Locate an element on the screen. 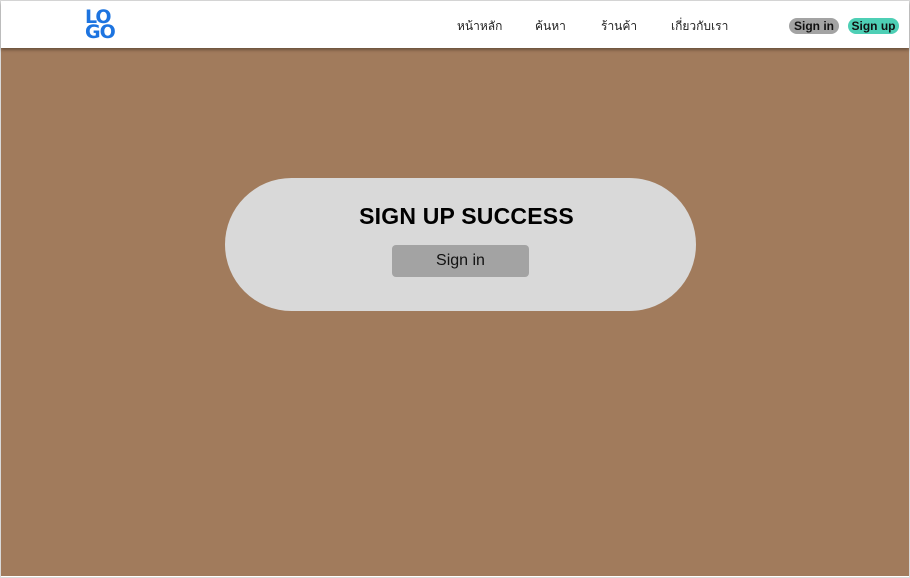  success-card: SIGN UP SUCCESS Sign in is located at coordinates (460, 244).